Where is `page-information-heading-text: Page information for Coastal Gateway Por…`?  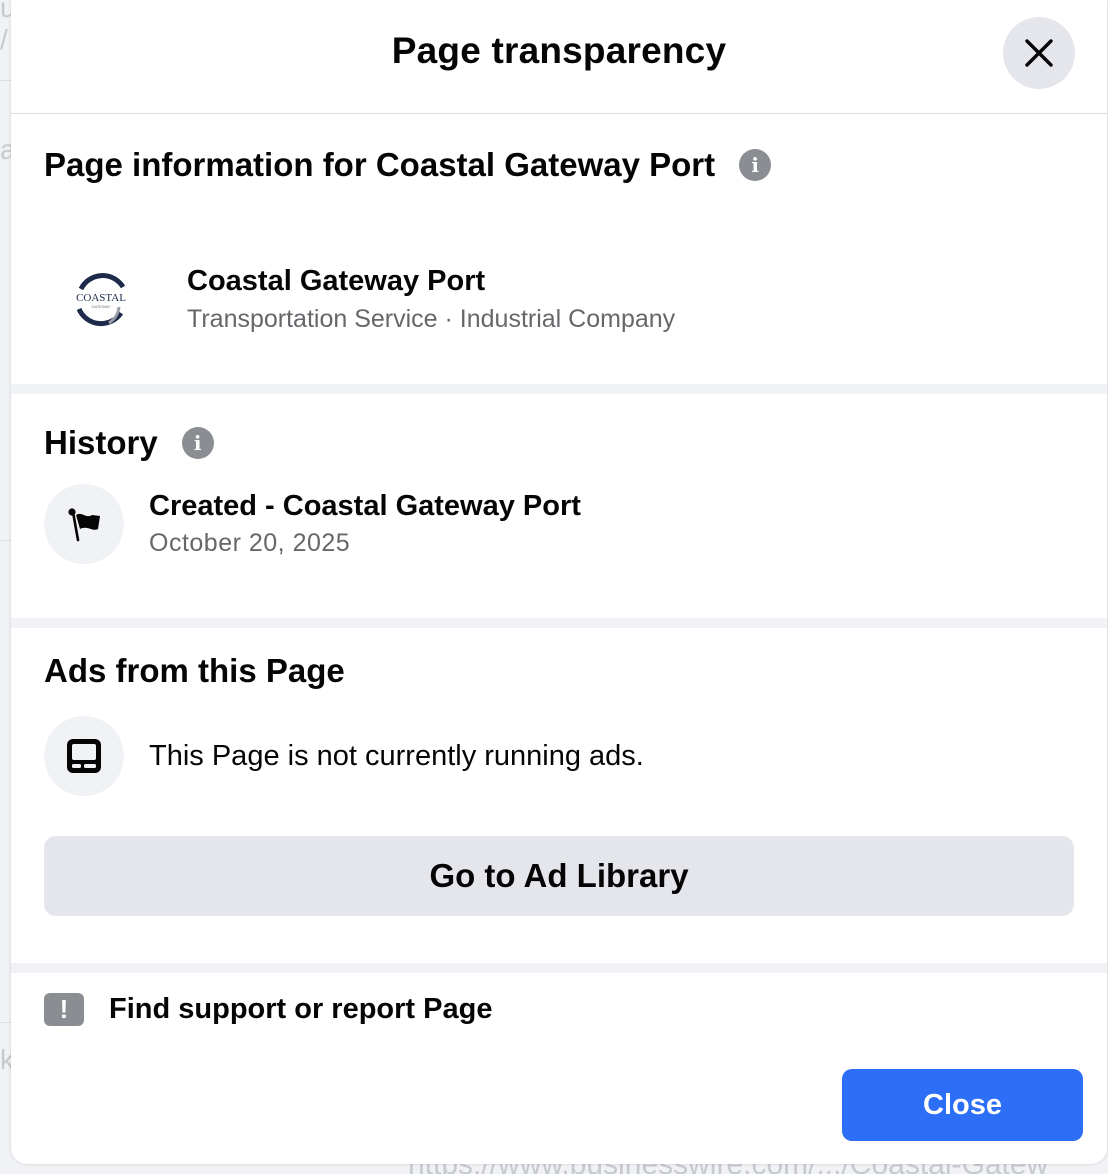 page-information-heading-text: Page information for Coastal Gateway Por… is located at coordinates (380, 164).